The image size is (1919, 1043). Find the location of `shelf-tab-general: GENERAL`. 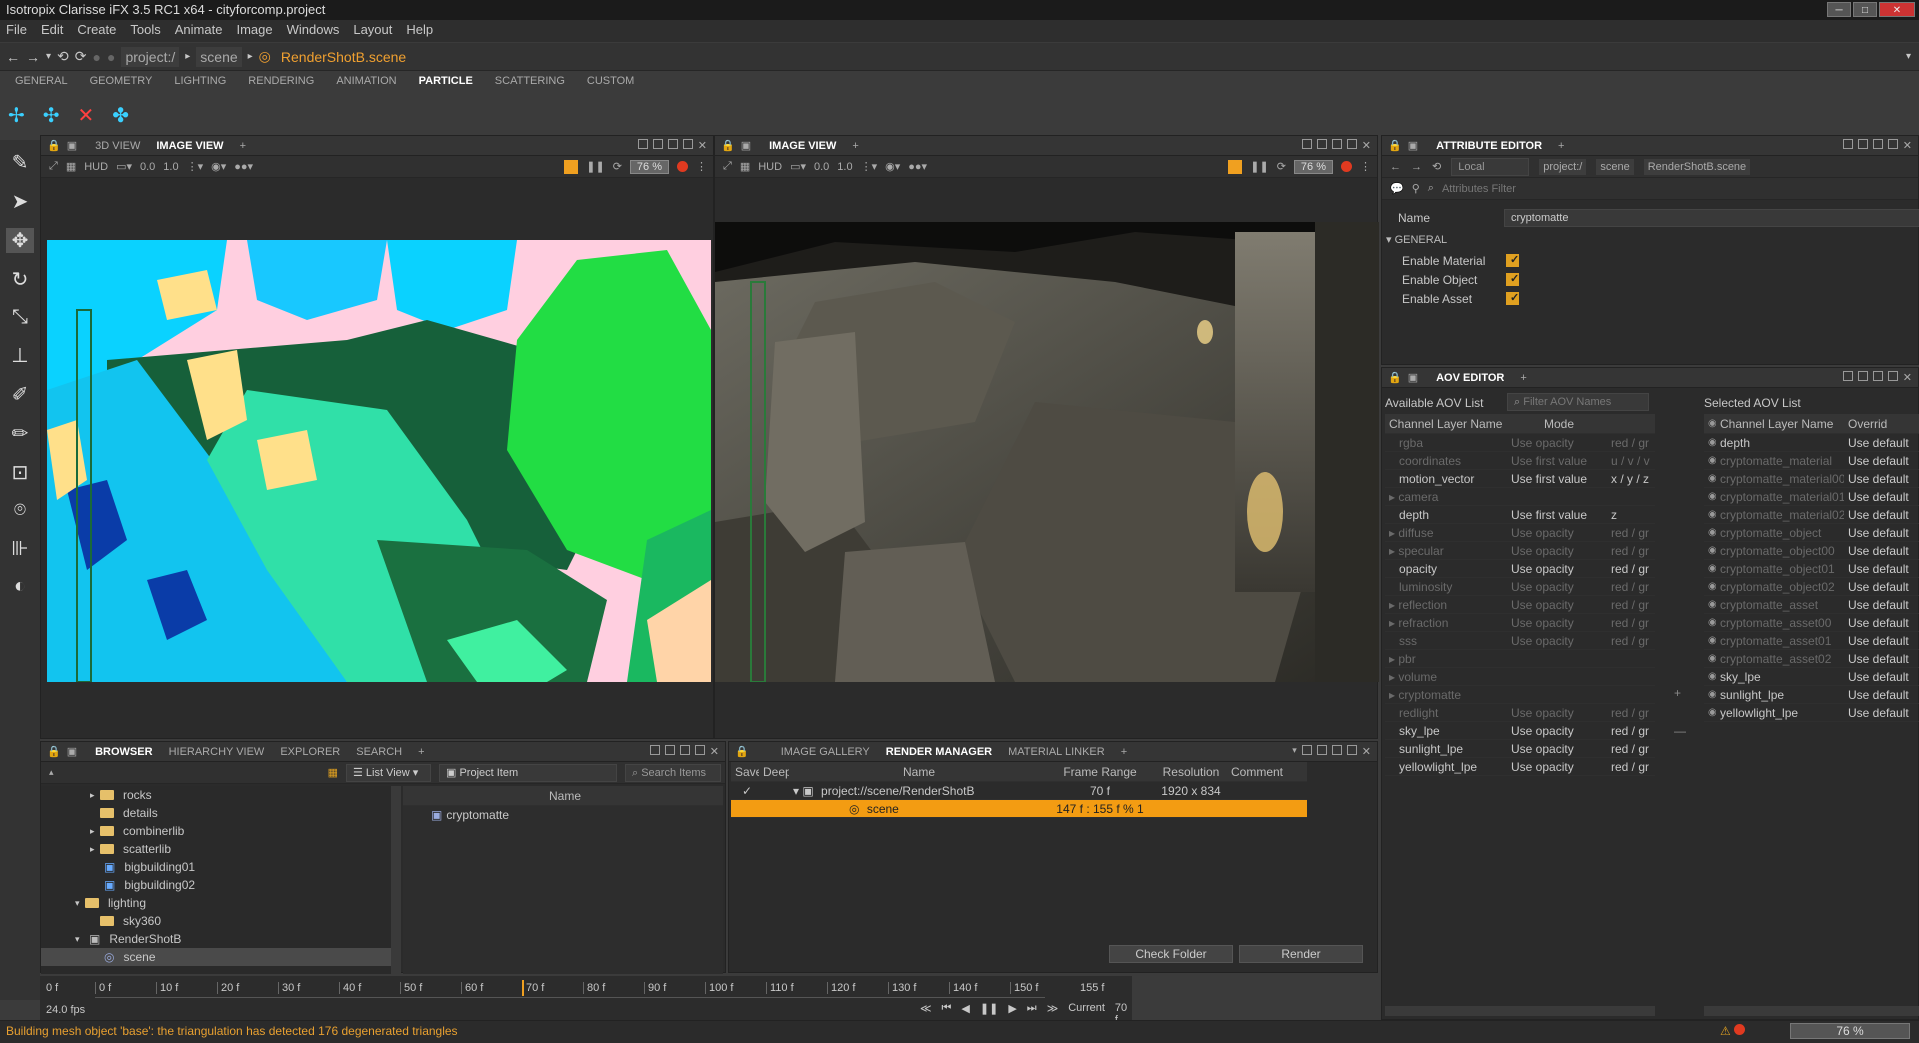

shelf-tab-general: GENERAL is located at coordinates (41, 85).